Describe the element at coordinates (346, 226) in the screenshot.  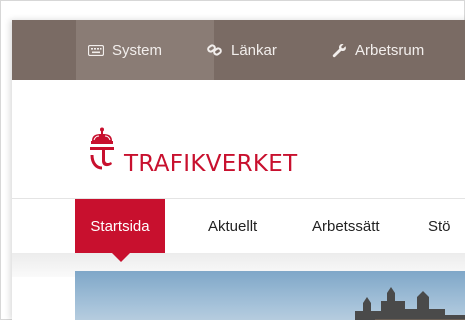
I see `nav-item-arbetssatt: Arbetssätt` at that location.